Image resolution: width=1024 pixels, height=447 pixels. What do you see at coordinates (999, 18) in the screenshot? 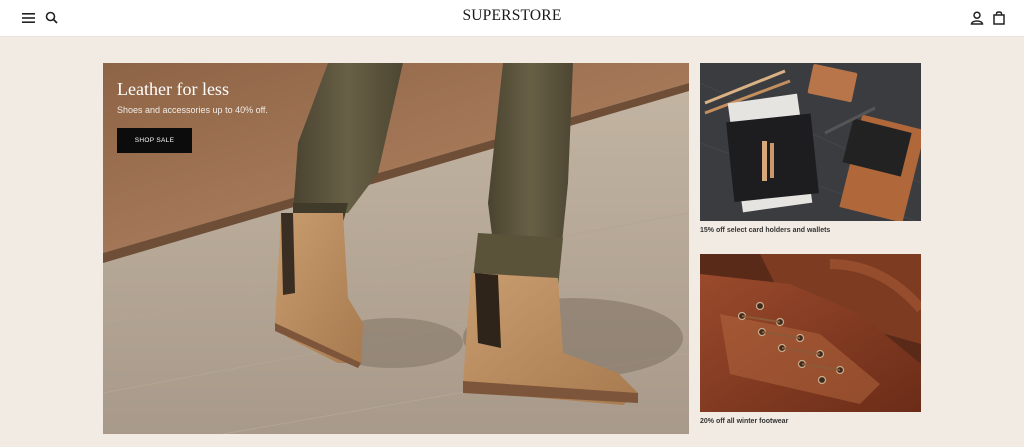
I see `bag-icon` at bounding box center [999, 18].